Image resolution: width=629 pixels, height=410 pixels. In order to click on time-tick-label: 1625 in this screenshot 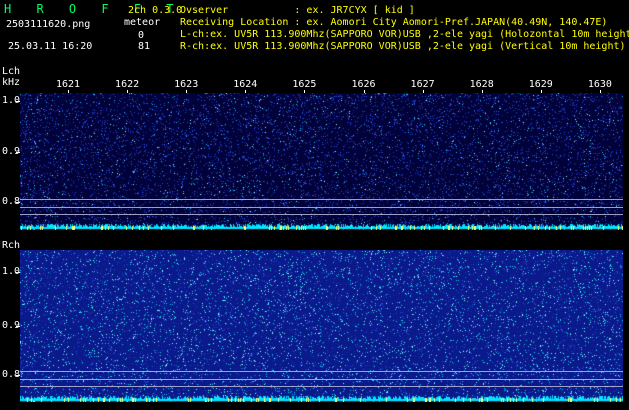, I will do `click(304, 84)`.